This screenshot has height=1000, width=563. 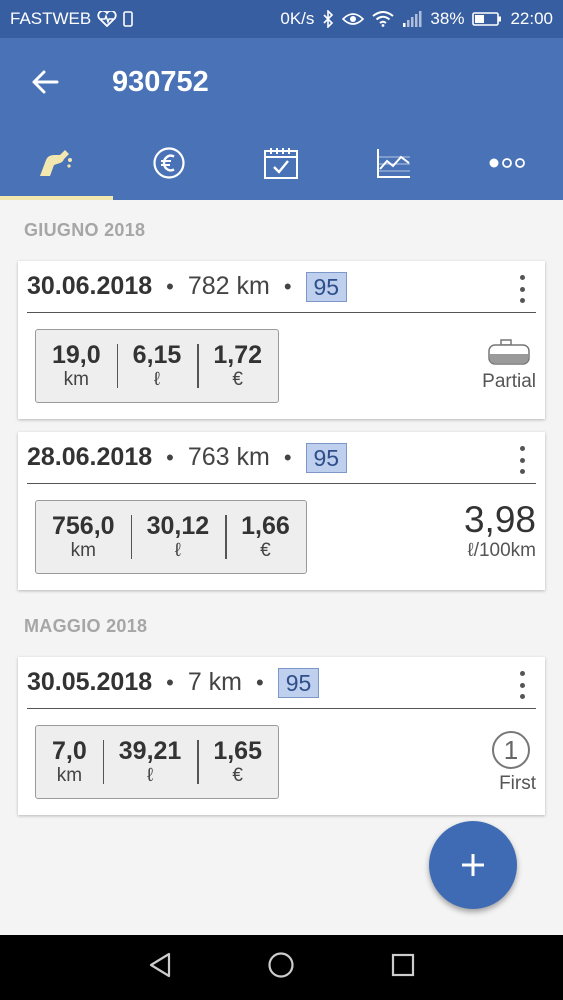 What do you see at coordinates (51, 18) in the screenshot?
I see `carrier-name: FASTWEB` at bounding box center [51, 18].